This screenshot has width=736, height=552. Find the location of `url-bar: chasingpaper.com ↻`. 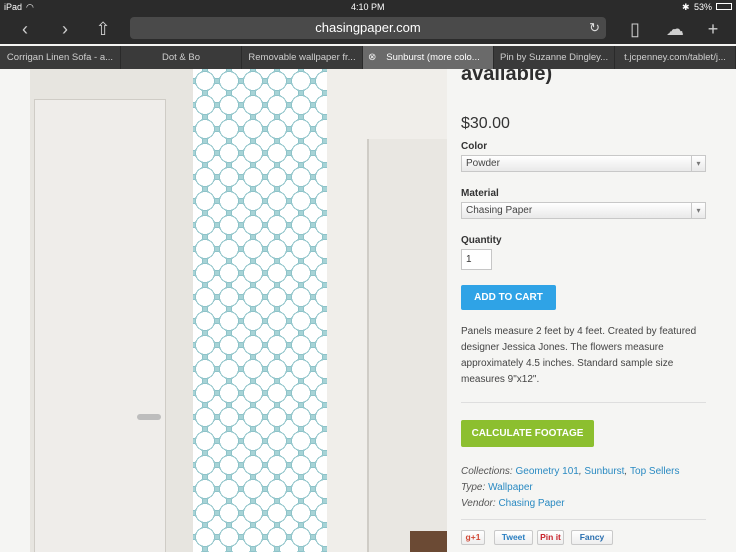

url-bar: chasingpaper.com ↻ is located at coordinates (368, 28).